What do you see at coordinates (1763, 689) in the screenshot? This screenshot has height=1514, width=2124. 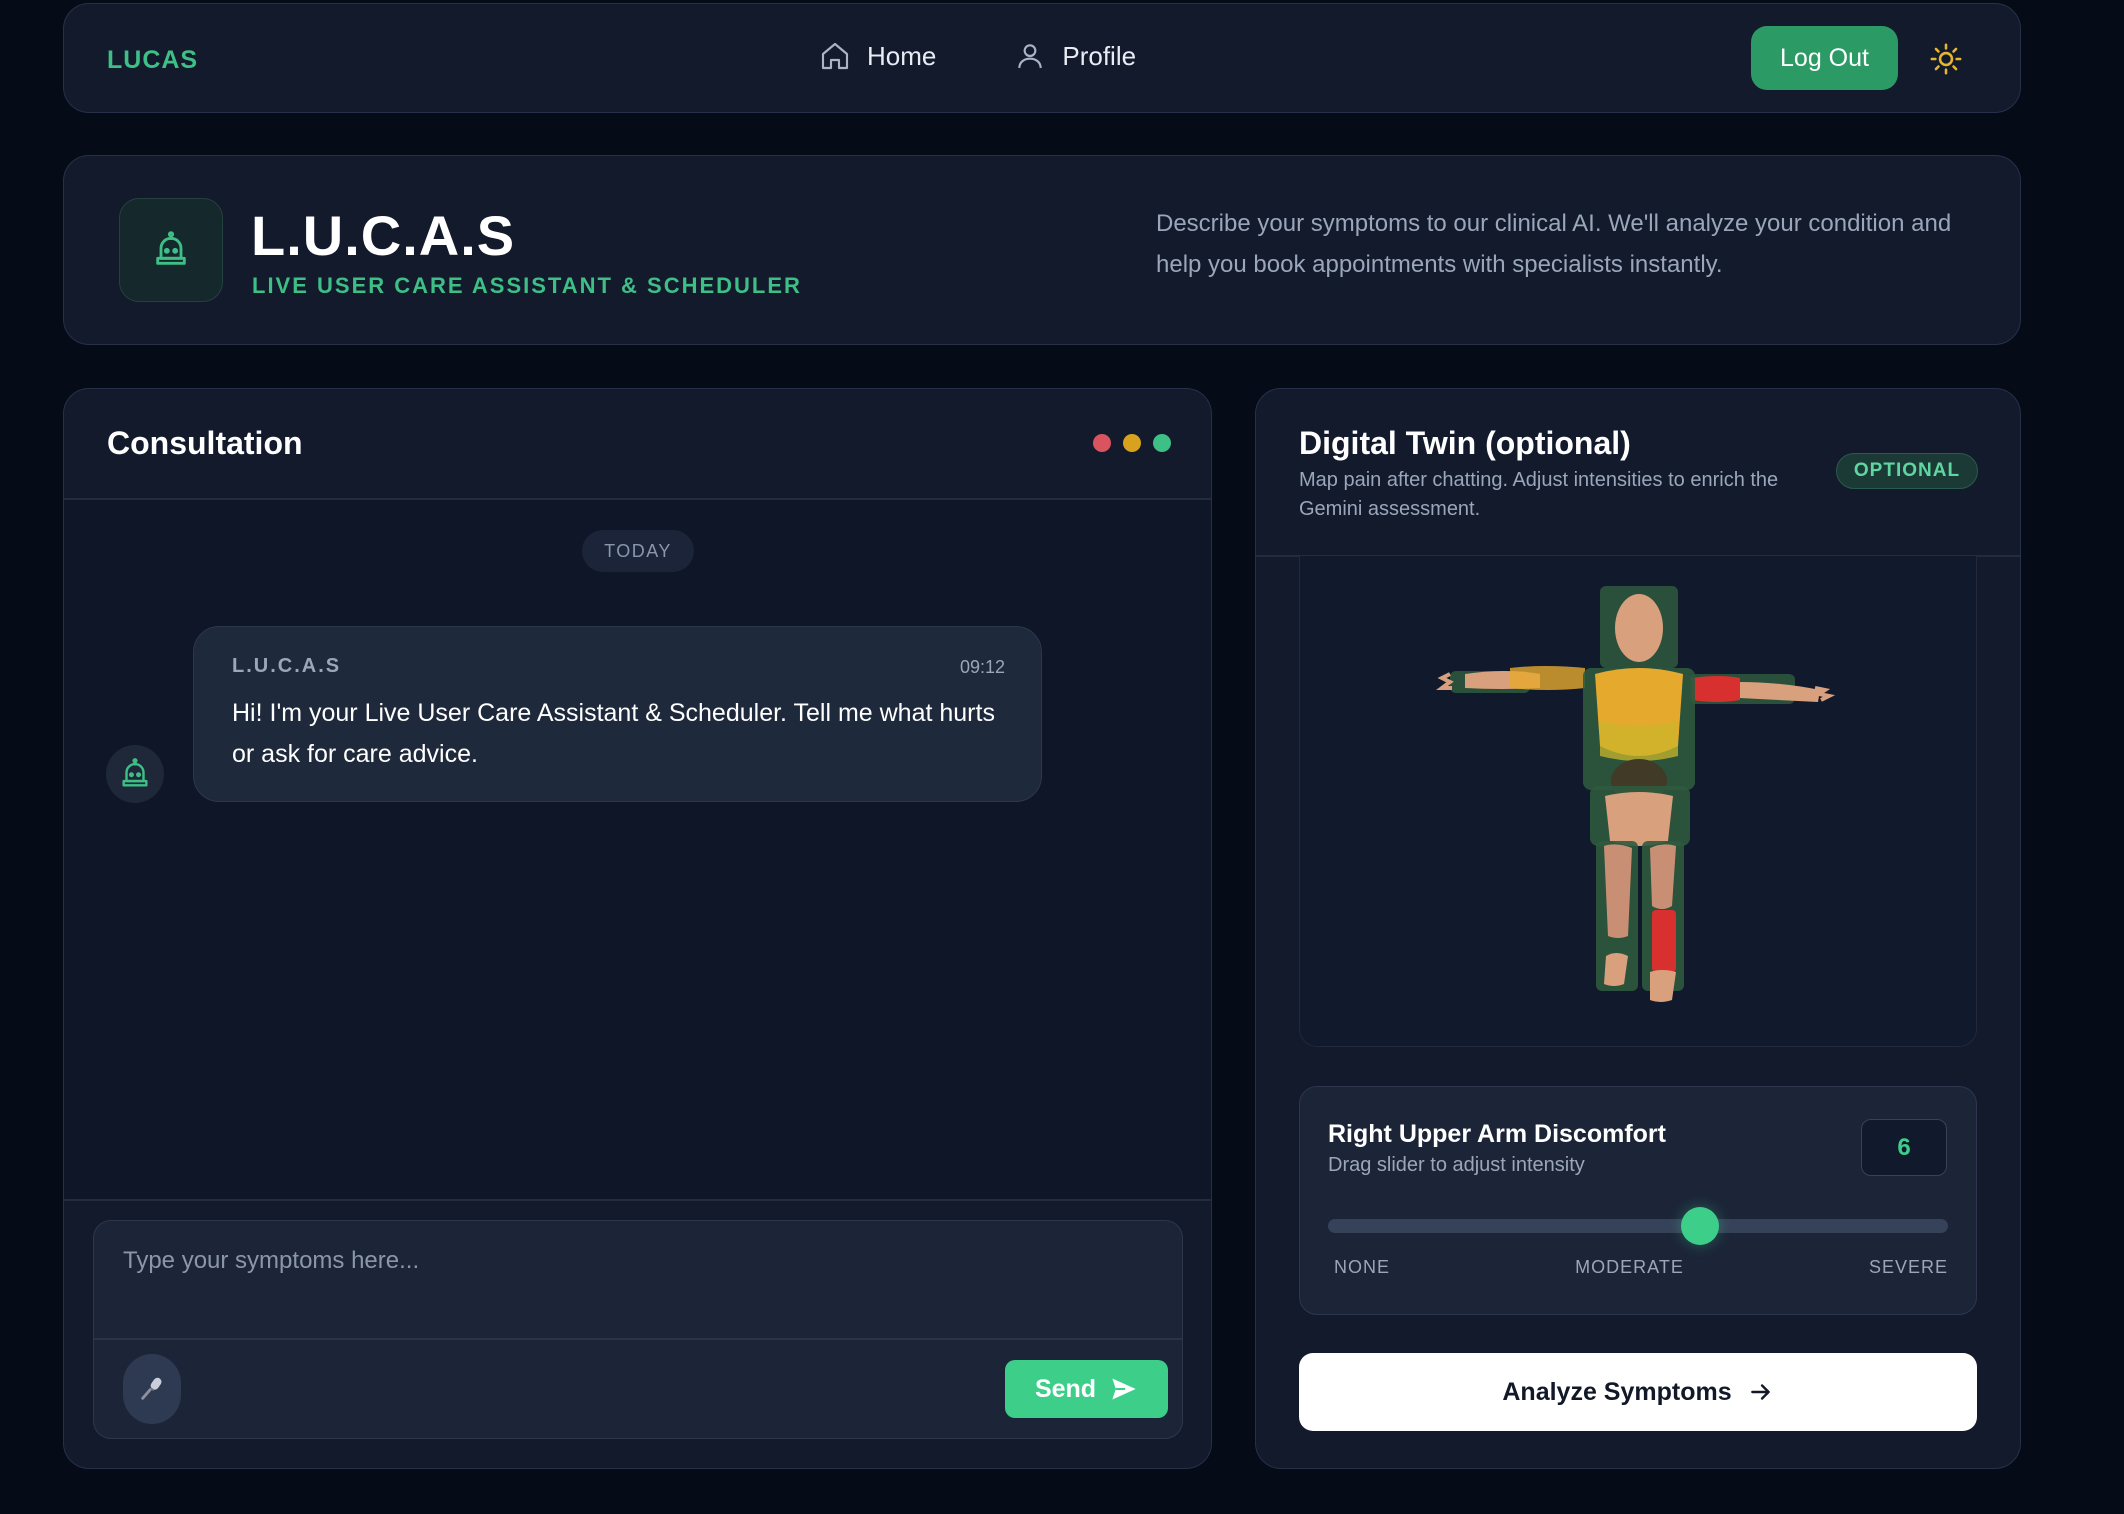 I see `right-arm` at bounding box center [1763, 689].